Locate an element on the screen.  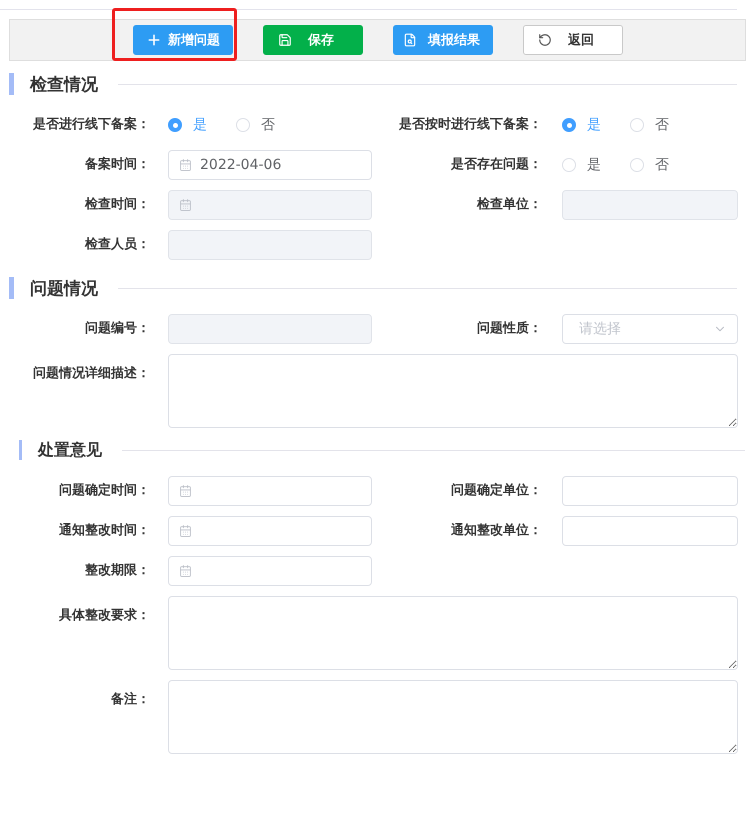
field-label: 检查单位： is located at coordinates (509, 205).